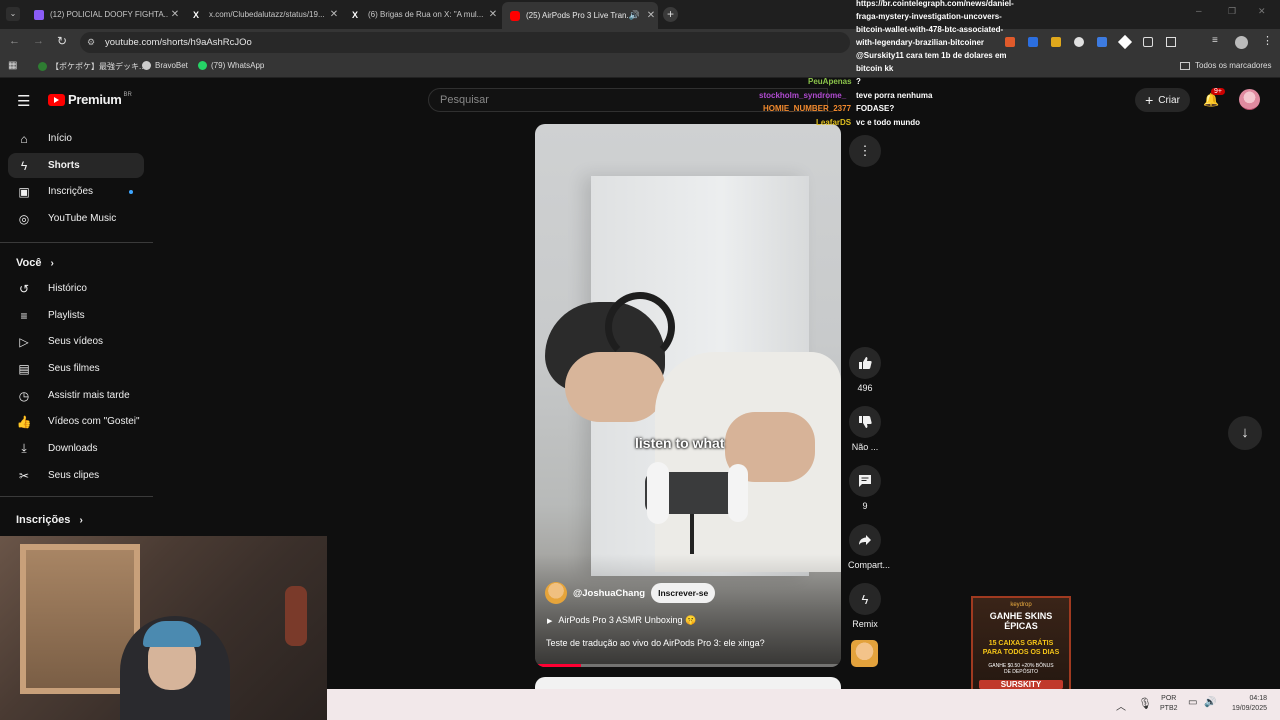  What do you see at coordinates (104, 14) in the screenshot?
I see `tab-policial: (12) POLICIAL DOOFY FIGHTA... ✕` at bounding box center [104, 14].